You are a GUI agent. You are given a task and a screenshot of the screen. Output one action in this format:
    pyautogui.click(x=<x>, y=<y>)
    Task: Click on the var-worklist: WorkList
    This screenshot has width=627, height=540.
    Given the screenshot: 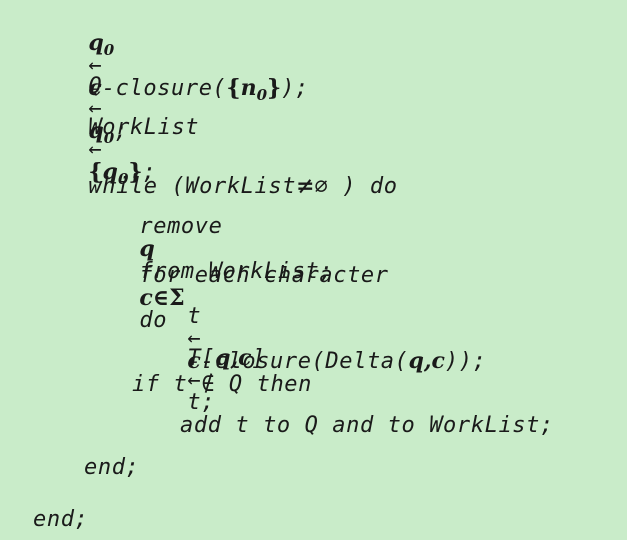 What is the action you would take?
    pyautogui.click(x=144, y=127)
    